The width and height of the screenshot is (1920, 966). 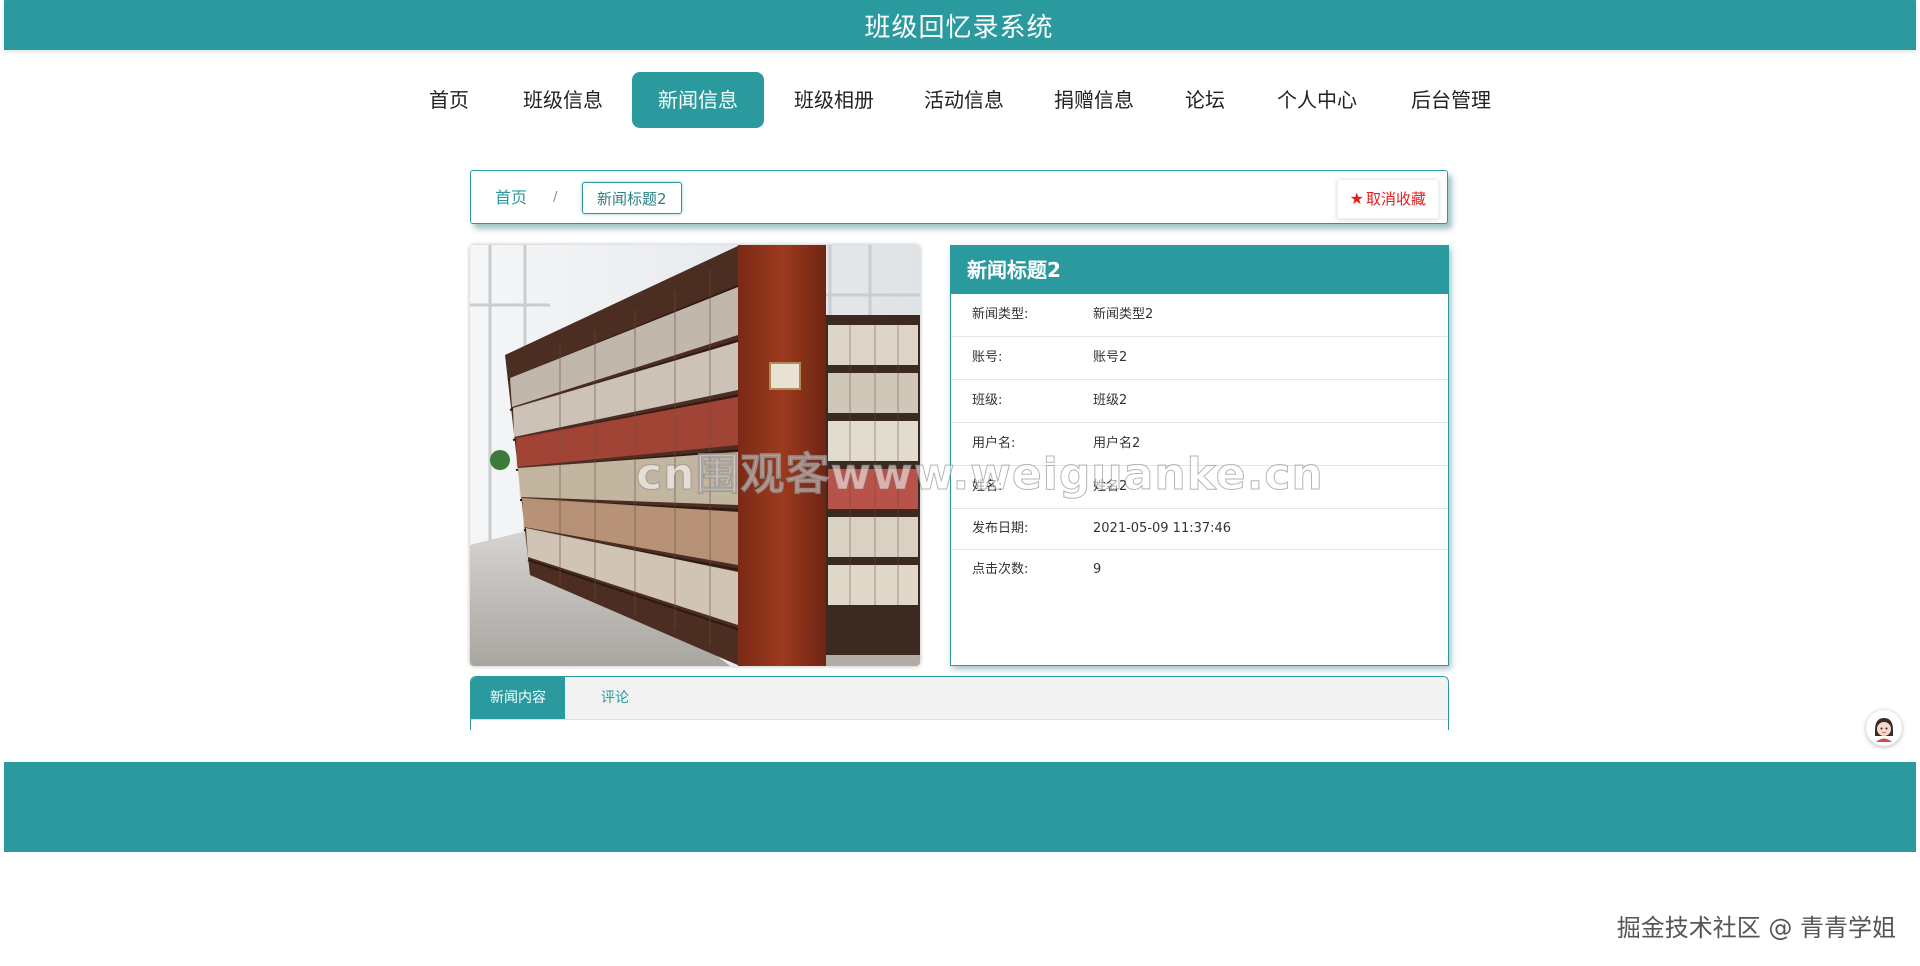 What do you see at coordinates (1000, 314) in the screenshot?
I see `detail-label: 新闻类型:` at bounding box center [1000, 314].